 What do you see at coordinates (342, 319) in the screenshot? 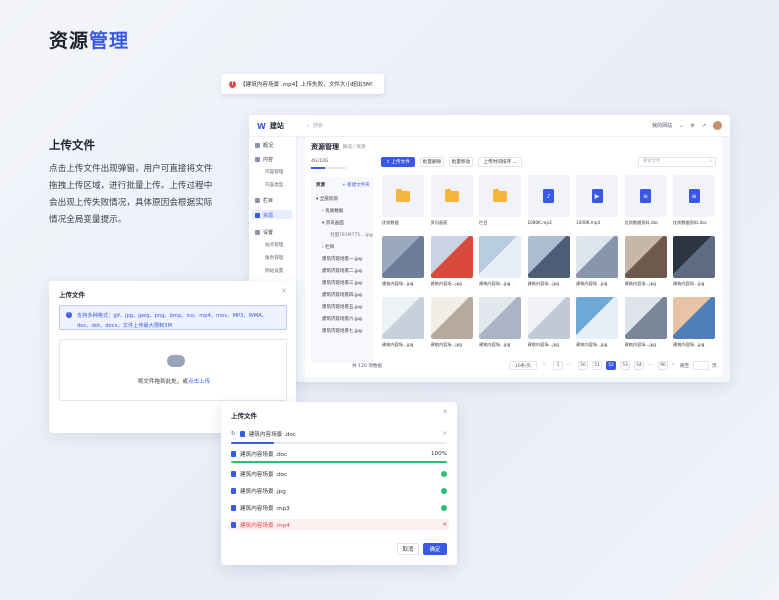
I see `tree-item: 建筑内容场景六.jpg` at bounding box center [342, 319].